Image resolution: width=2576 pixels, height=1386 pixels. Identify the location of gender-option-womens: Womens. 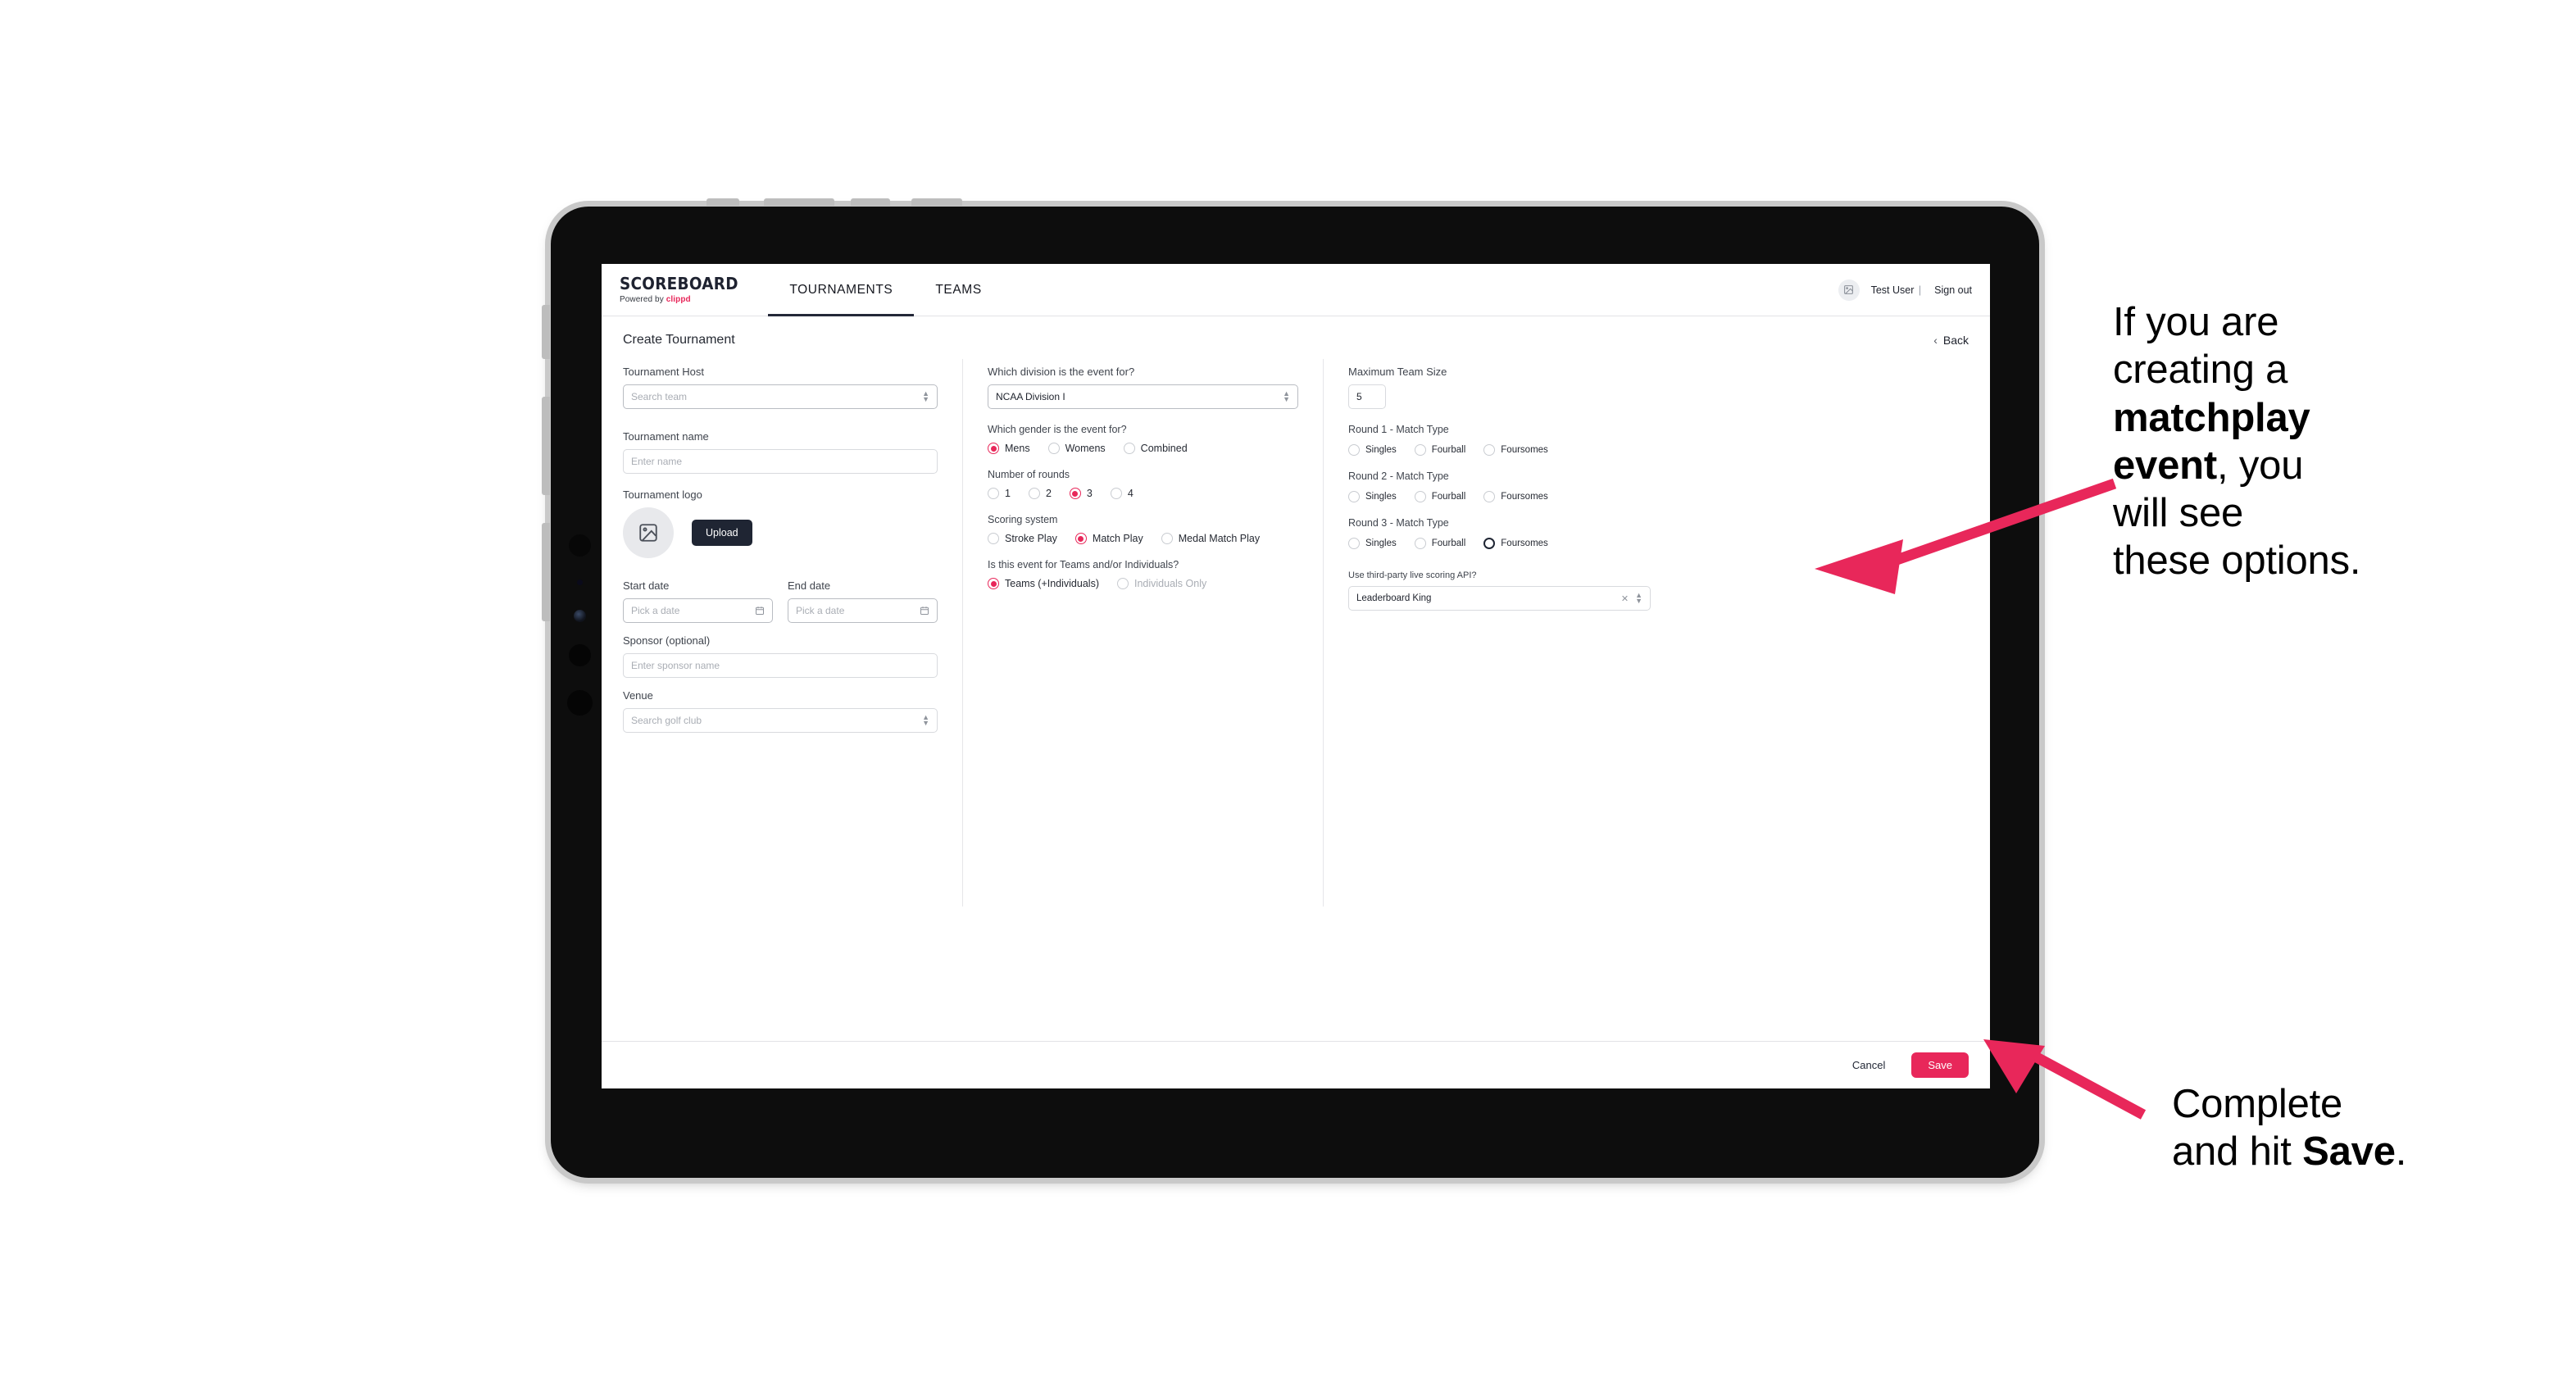
(1076, 449).